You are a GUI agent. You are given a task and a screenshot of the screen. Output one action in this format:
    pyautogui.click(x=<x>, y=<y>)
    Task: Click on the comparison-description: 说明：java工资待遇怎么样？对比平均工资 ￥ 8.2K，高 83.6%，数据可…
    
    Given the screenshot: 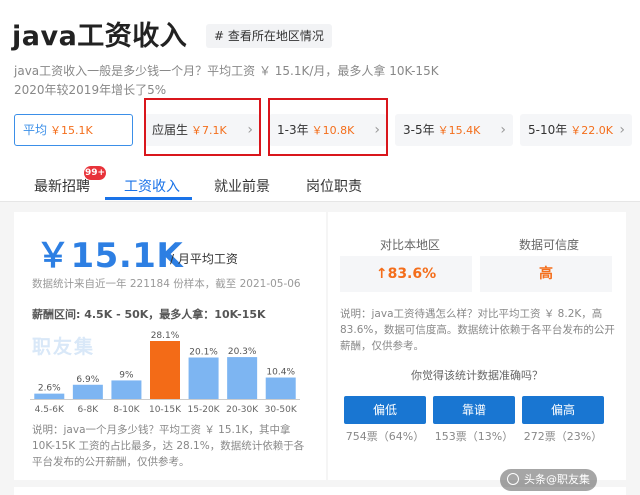 What is the action you would take?
    pyautogui.click(x=477, y=330)
    